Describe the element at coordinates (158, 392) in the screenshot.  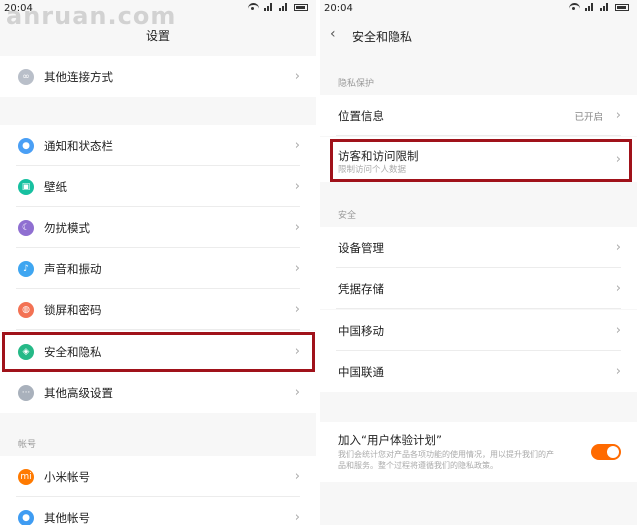
I see `settings-item-advanced: ··· 其他高级设置 ›` at that location.